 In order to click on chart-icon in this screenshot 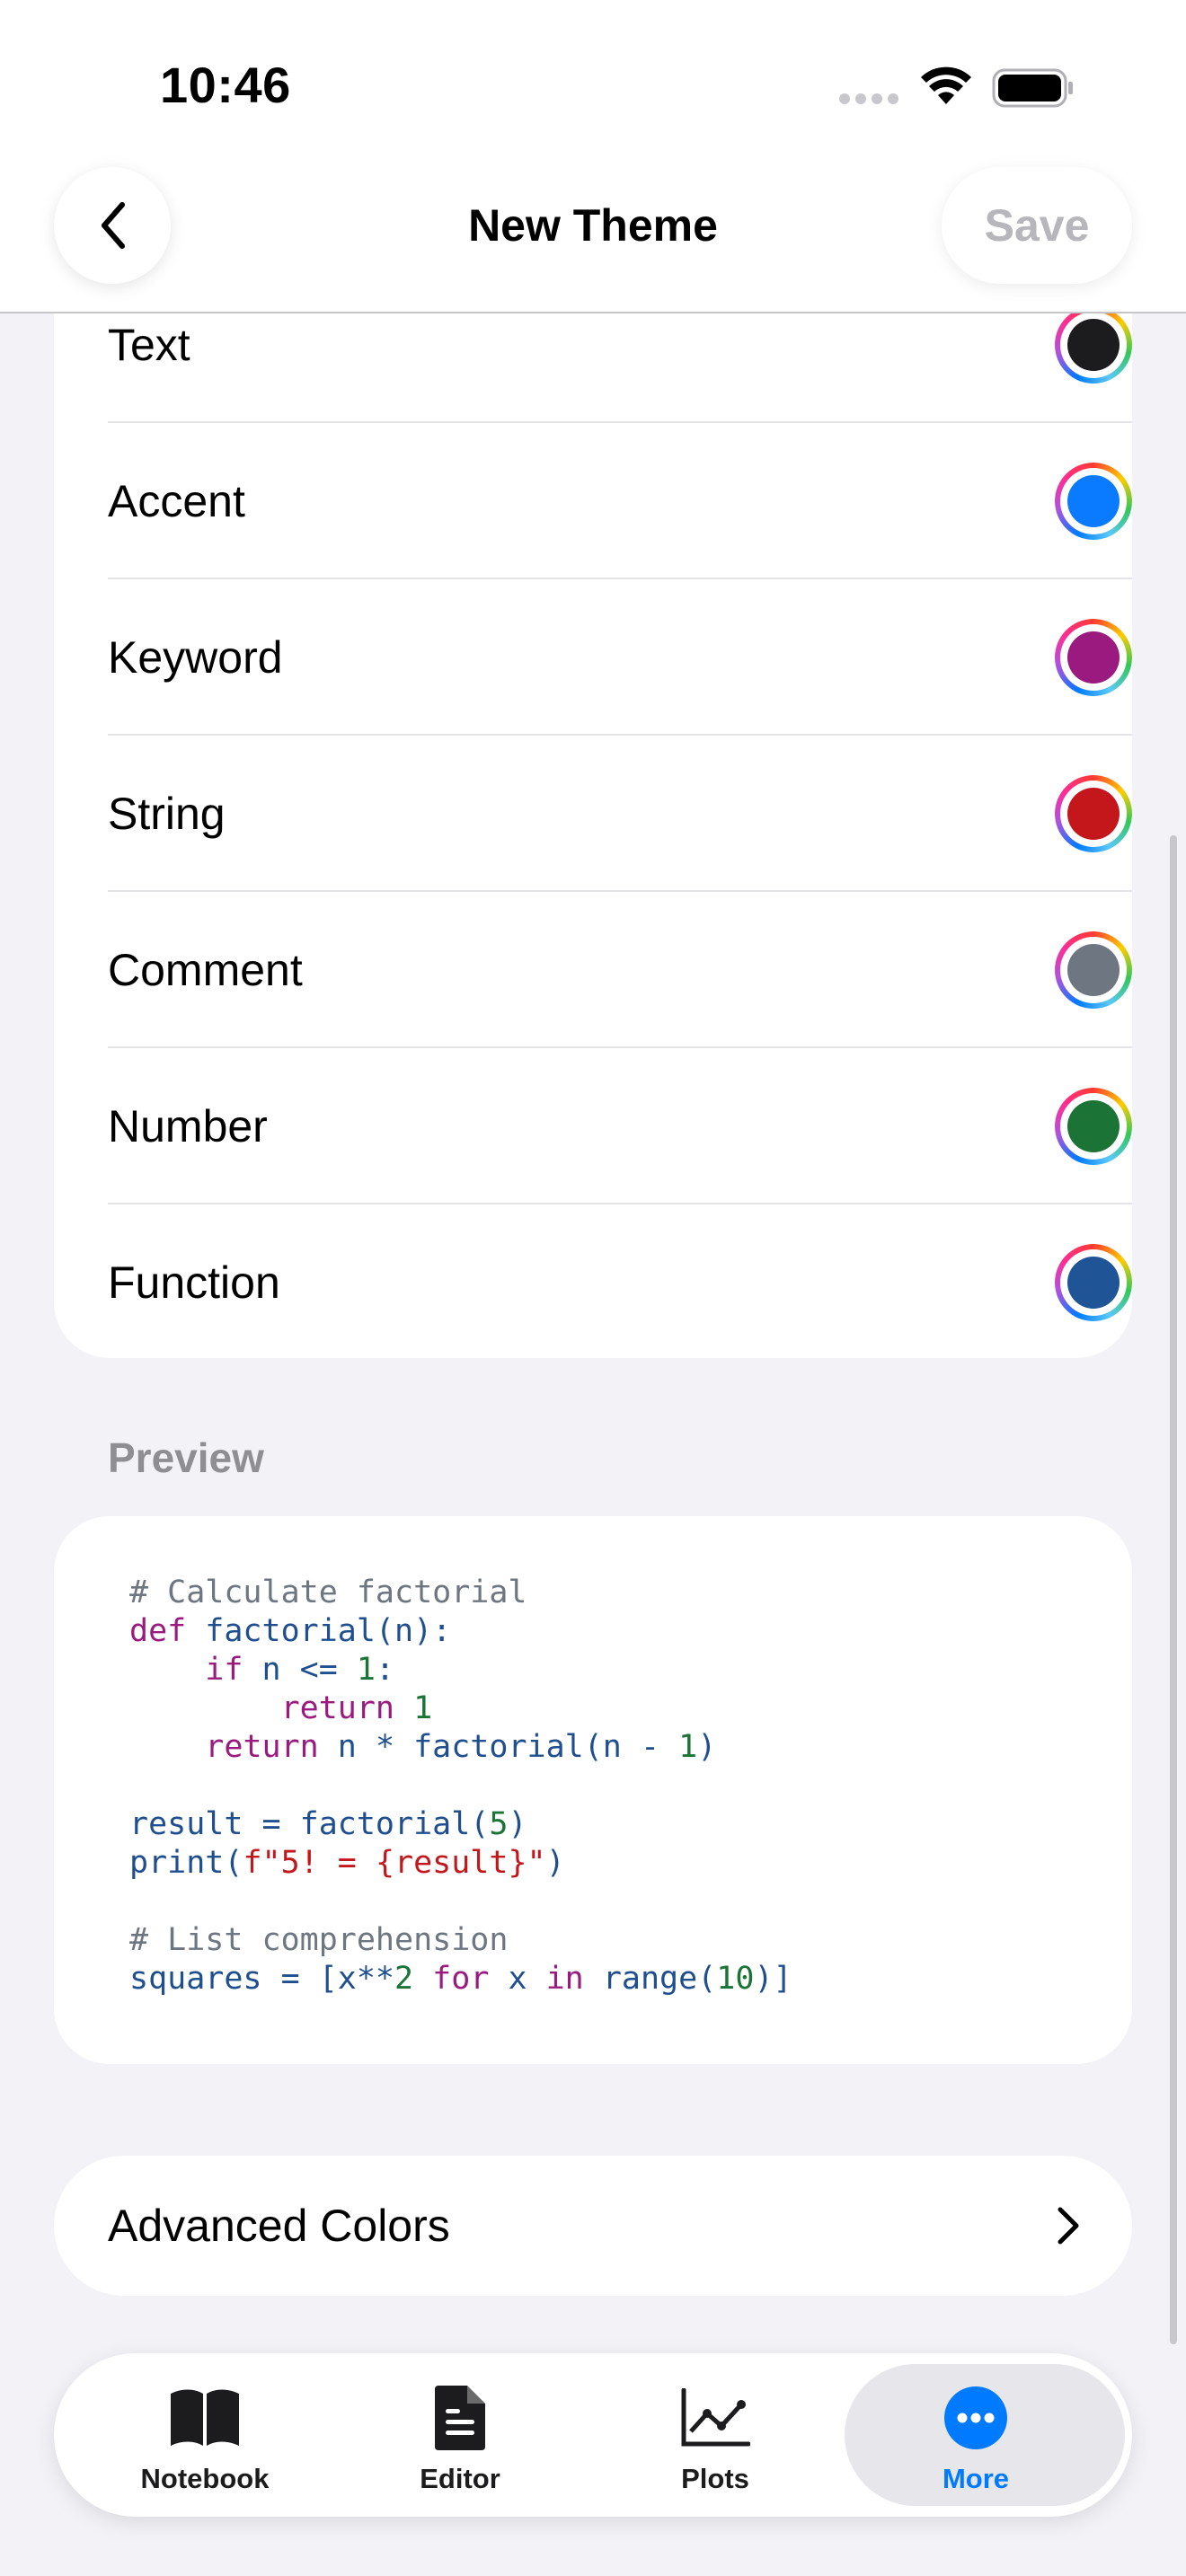, I will do `click(715, 2418)`.